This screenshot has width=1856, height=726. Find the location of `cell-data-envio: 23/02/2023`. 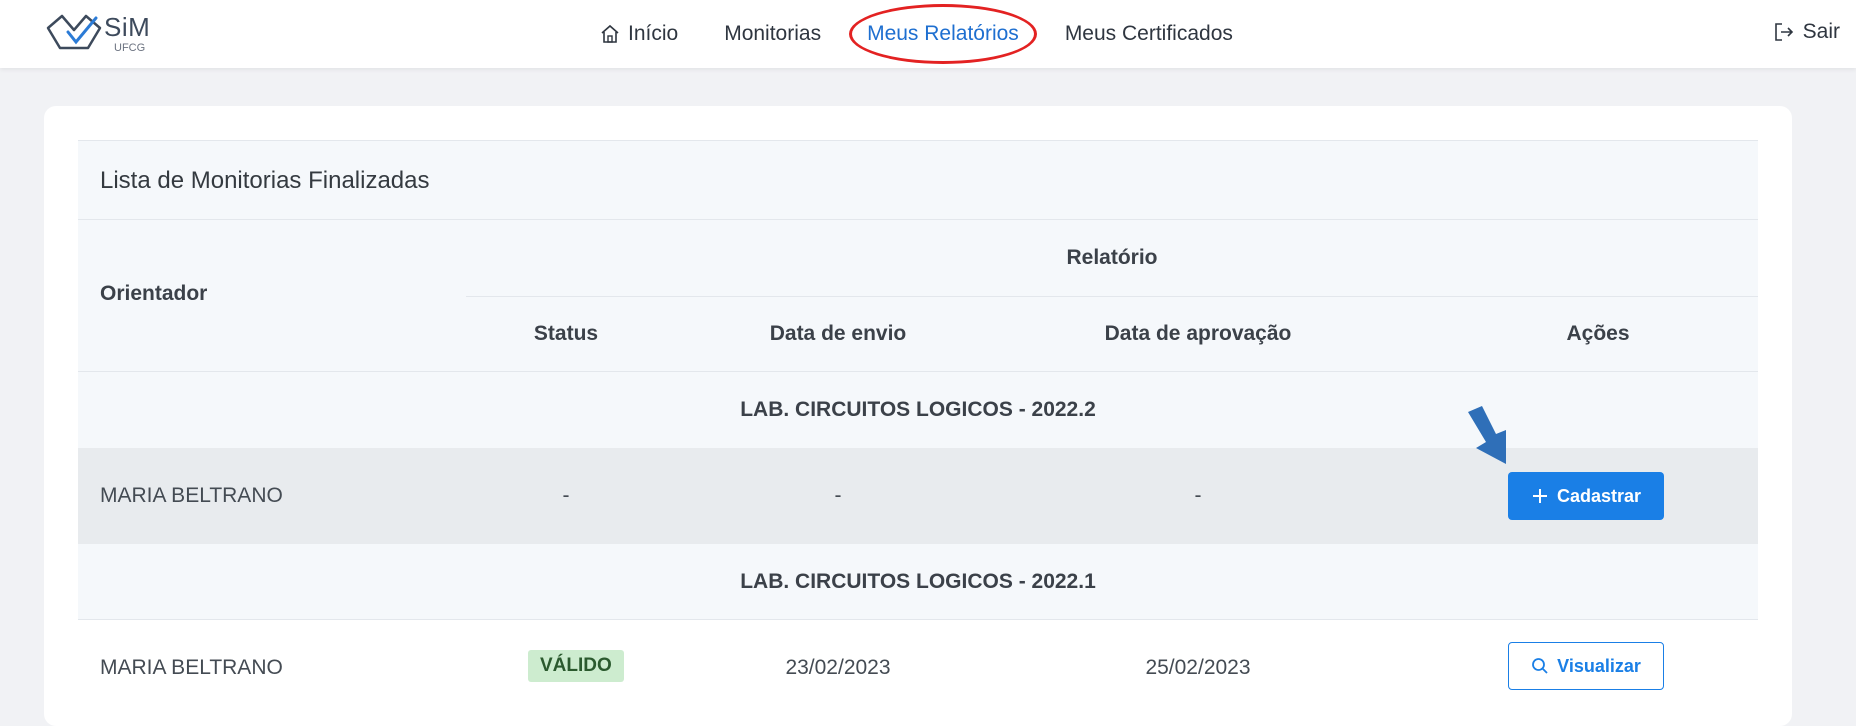

cell-data-envio: 23/02/2023 is located at coordinates (838, 667).